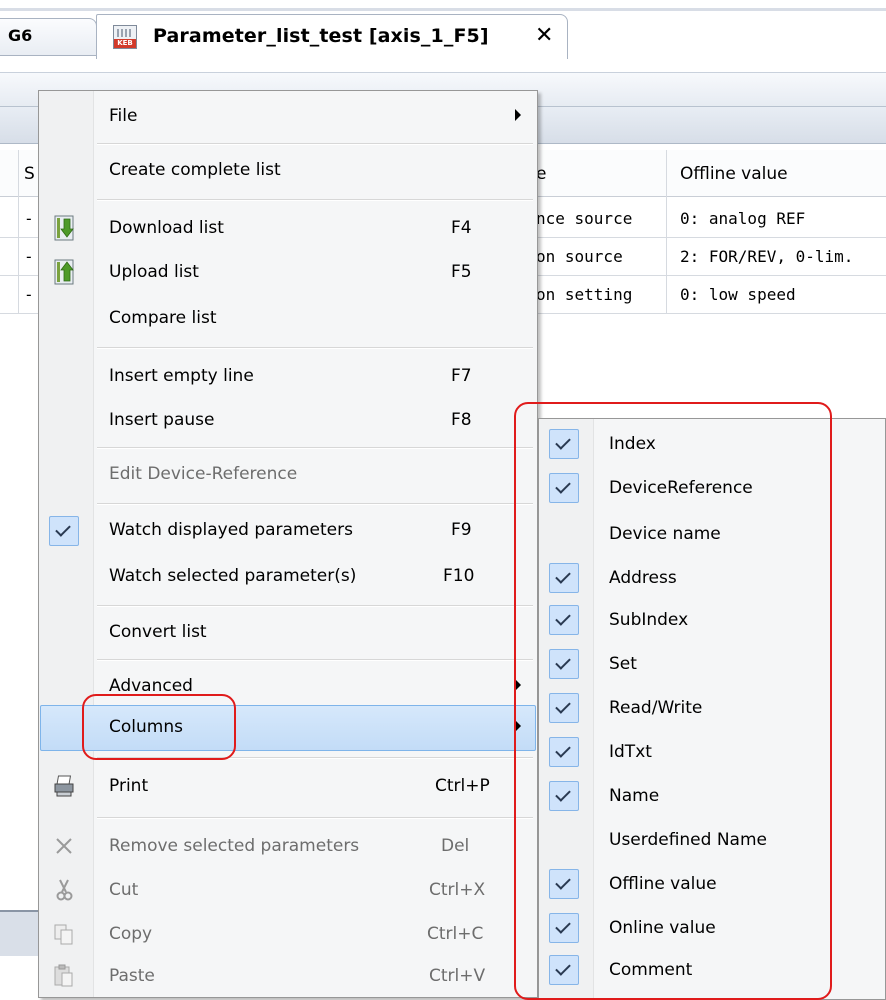  Describe the element at coordinates (288, 475) in the screenshot. I see `menu-item-edit-device-reference: Edit Device-Reference` at that location.